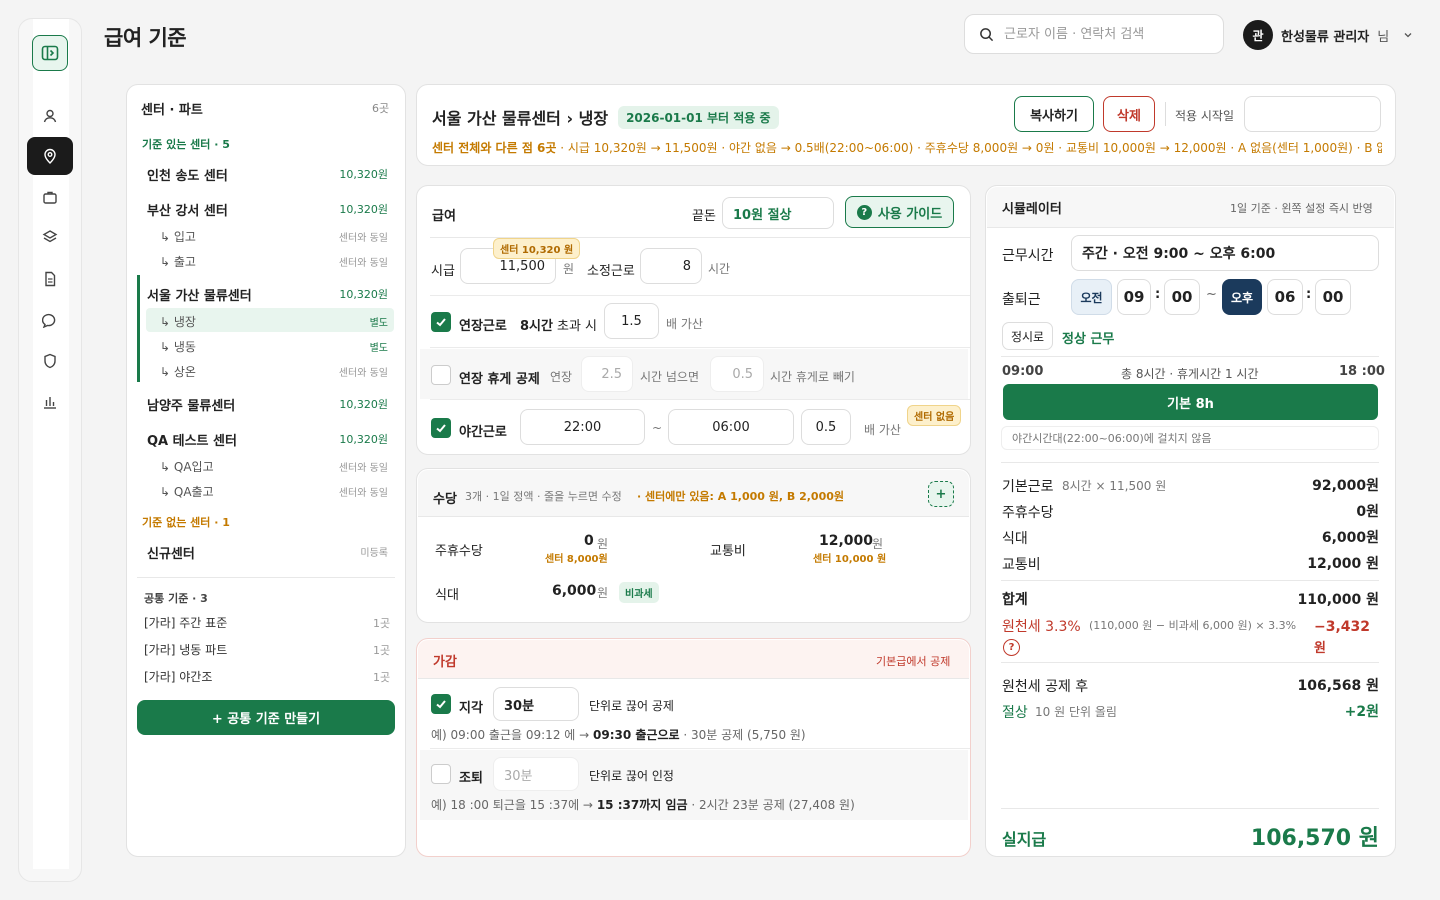  Describe the element at coordinates (441, 322) in the screenshot. I see `overtime-checkbox` at that location.